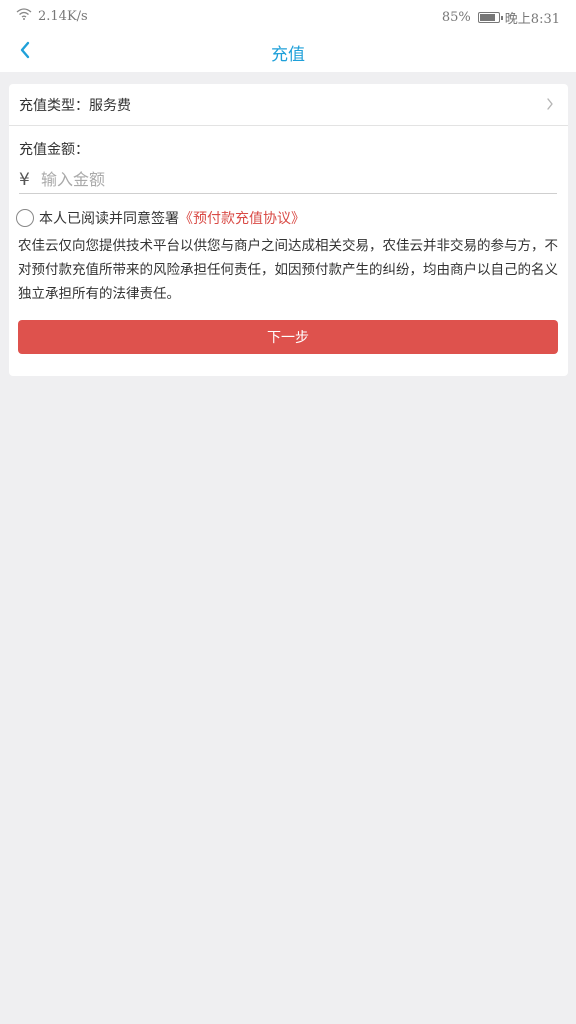 This screenshot has height=1024, width=576. Describe the element at coordinates (288, 105) in the screenshot. I see `recharge-type-row: 充值类型： 服务费` at that location.